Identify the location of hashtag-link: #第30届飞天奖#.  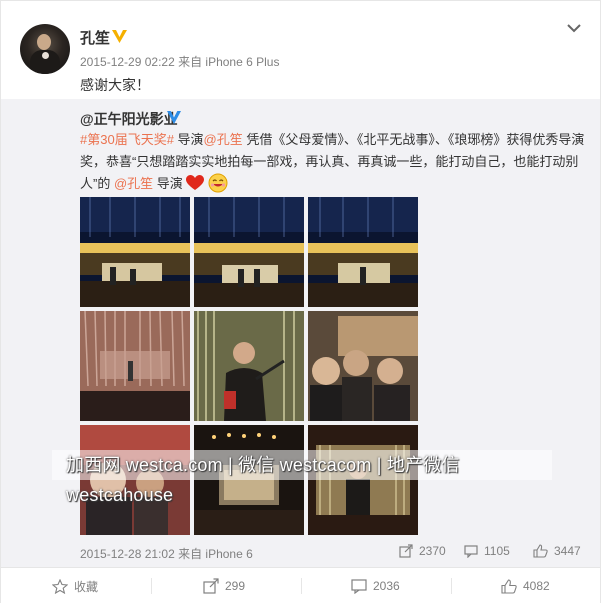
(127, 139).